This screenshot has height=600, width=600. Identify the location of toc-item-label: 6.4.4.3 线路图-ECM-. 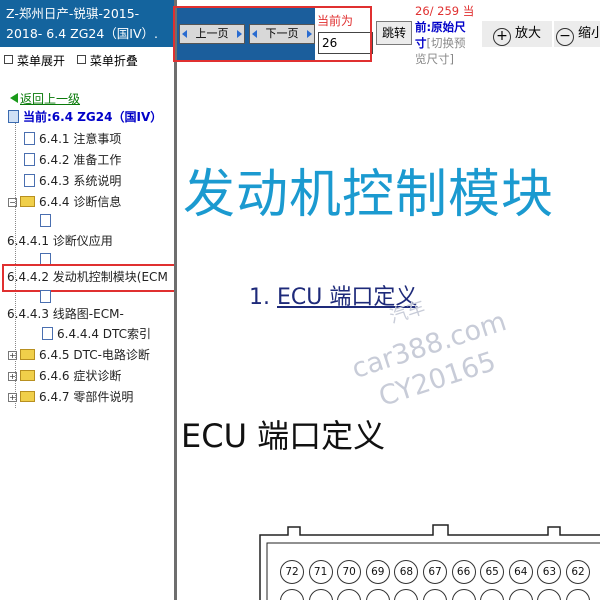
(65, 314).